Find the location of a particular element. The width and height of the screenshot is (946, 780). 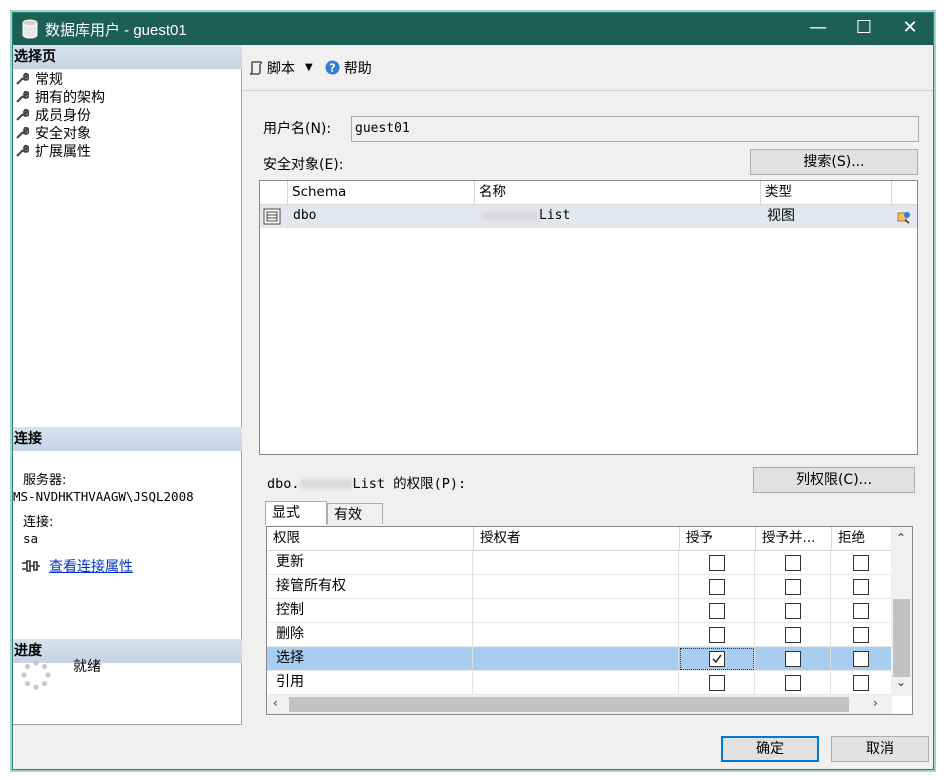

horizontal-scrollbar: ‹ › is located at coordinates (579, 704).